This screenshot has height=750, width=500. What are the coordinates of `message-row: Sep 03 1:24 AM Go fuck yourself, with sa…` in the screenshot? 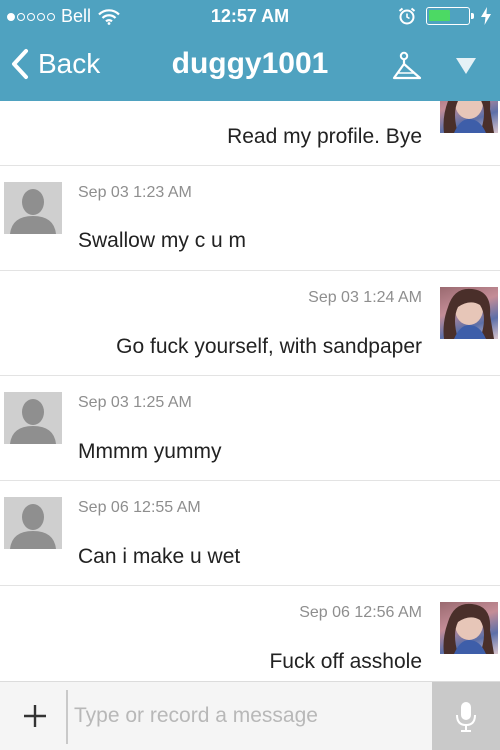 It's located at (250, 322).